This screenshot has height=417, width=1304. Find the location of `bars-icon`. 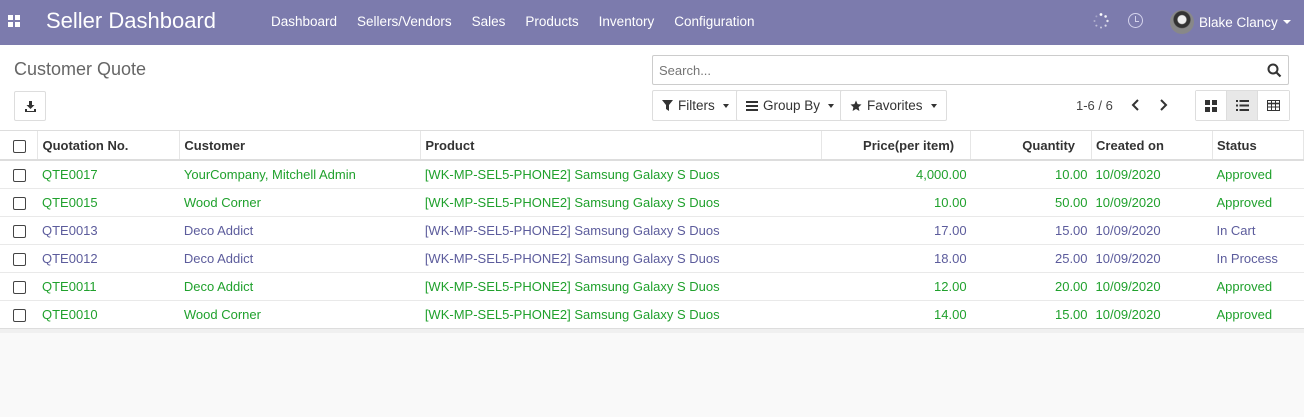

bars-icon is located at coordinates (752, 105).